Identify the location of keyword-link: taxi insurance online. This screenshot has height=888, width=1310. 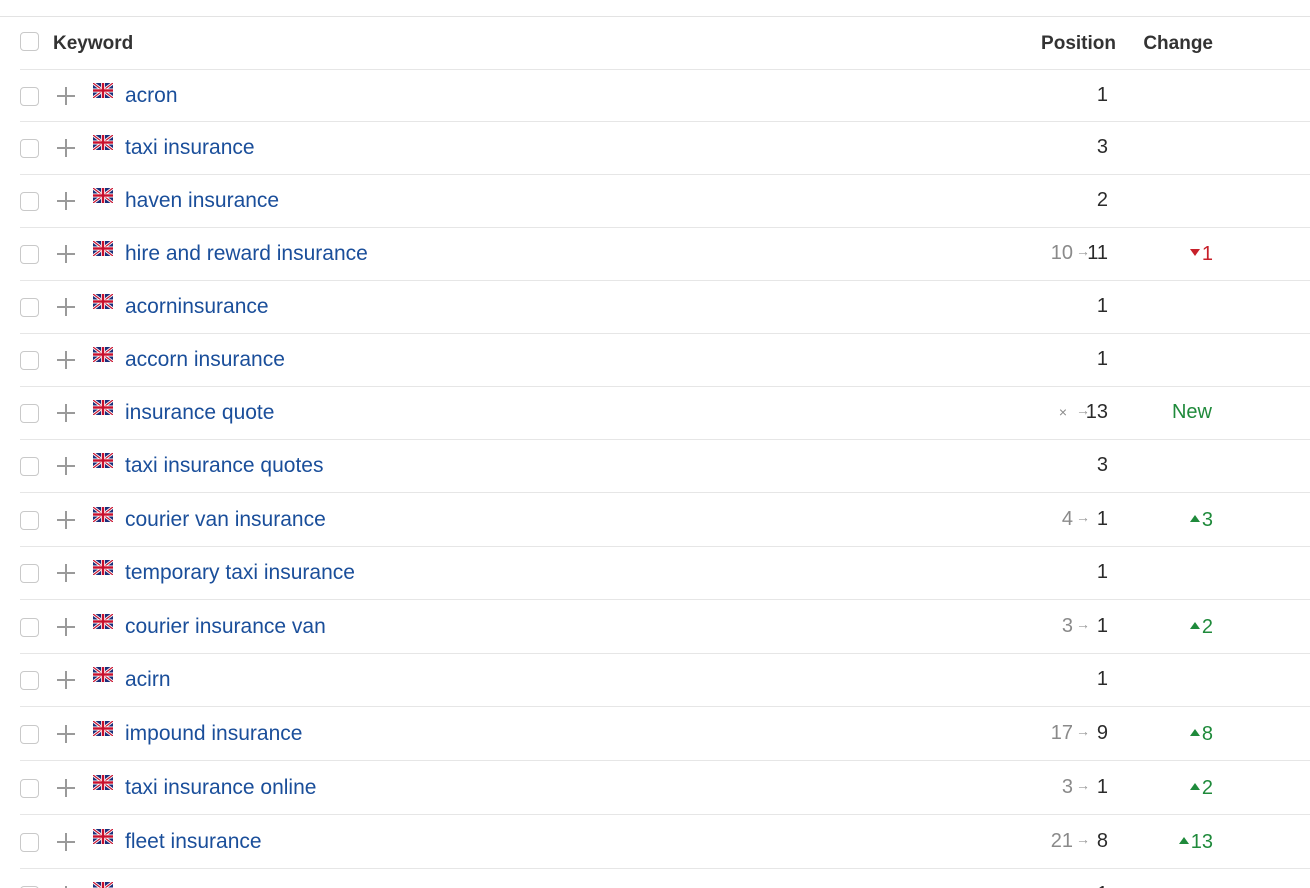
(220, 788).